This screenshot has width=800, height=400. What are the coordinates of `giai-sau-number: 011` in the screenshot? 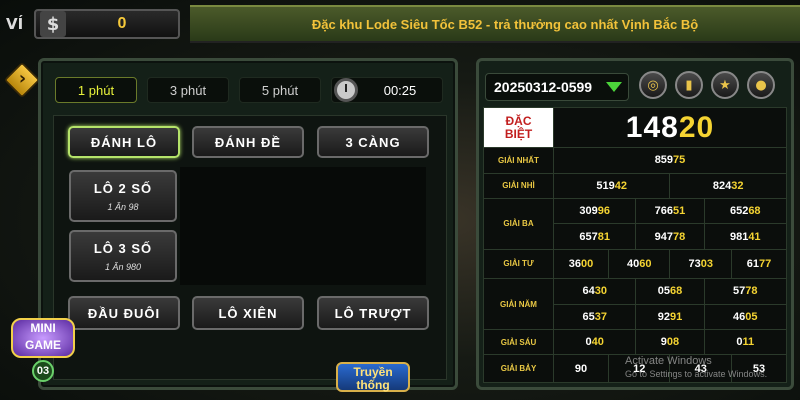 It's located at (745, 342).